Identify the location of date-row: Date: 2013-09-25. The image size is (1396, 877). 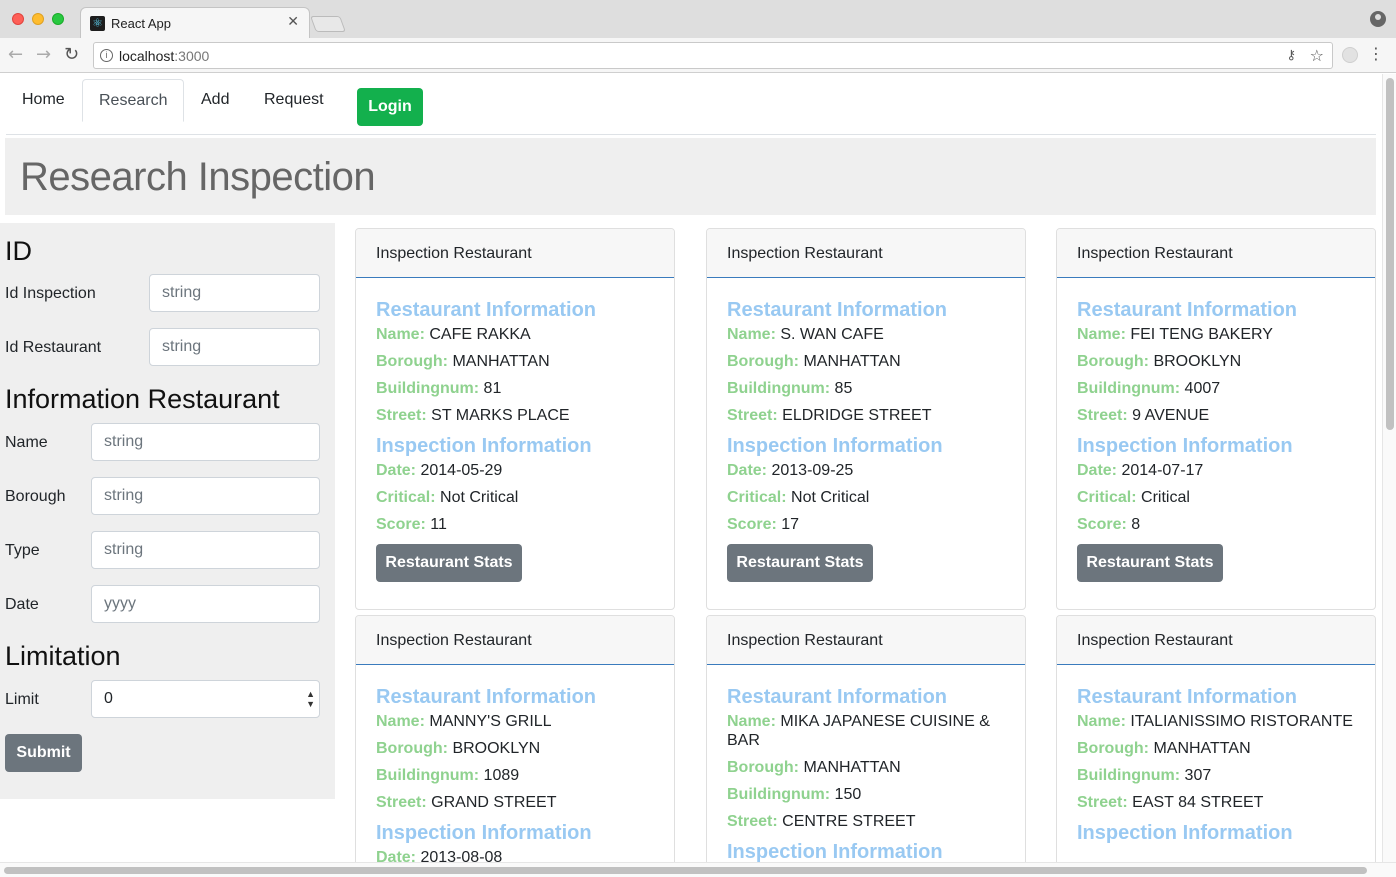
(790, 470).